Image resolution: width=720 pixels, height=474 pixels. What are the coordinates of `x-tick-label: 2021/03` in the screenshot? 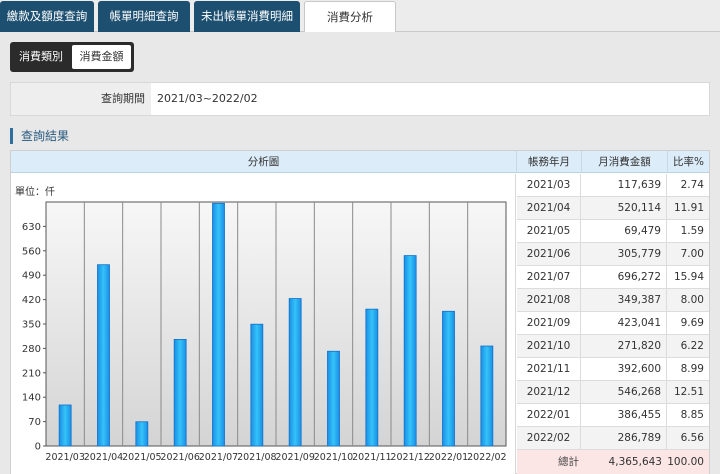 It's located at (64, 457).